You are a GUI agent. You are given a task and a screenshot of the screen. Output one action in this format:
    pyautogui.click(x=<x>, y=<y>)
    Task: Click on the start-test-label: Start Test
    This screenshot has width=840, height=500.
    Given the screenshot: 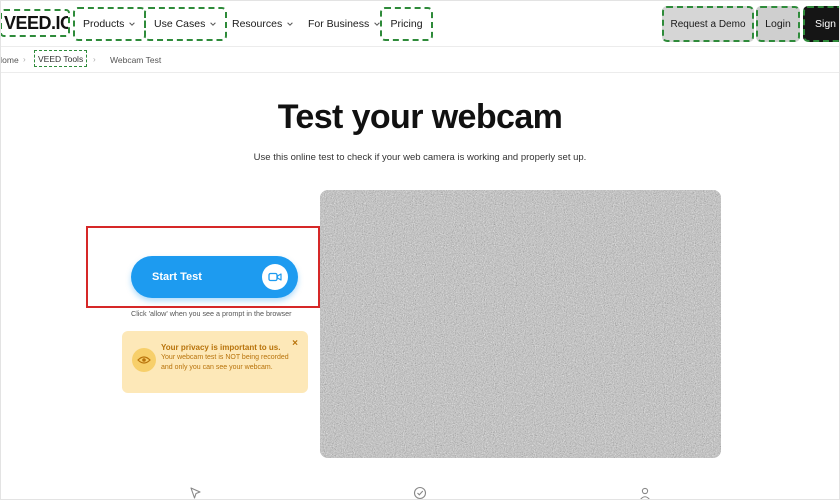 What is the action you would take?
    pyautogui.click(x=177, y=277)
    